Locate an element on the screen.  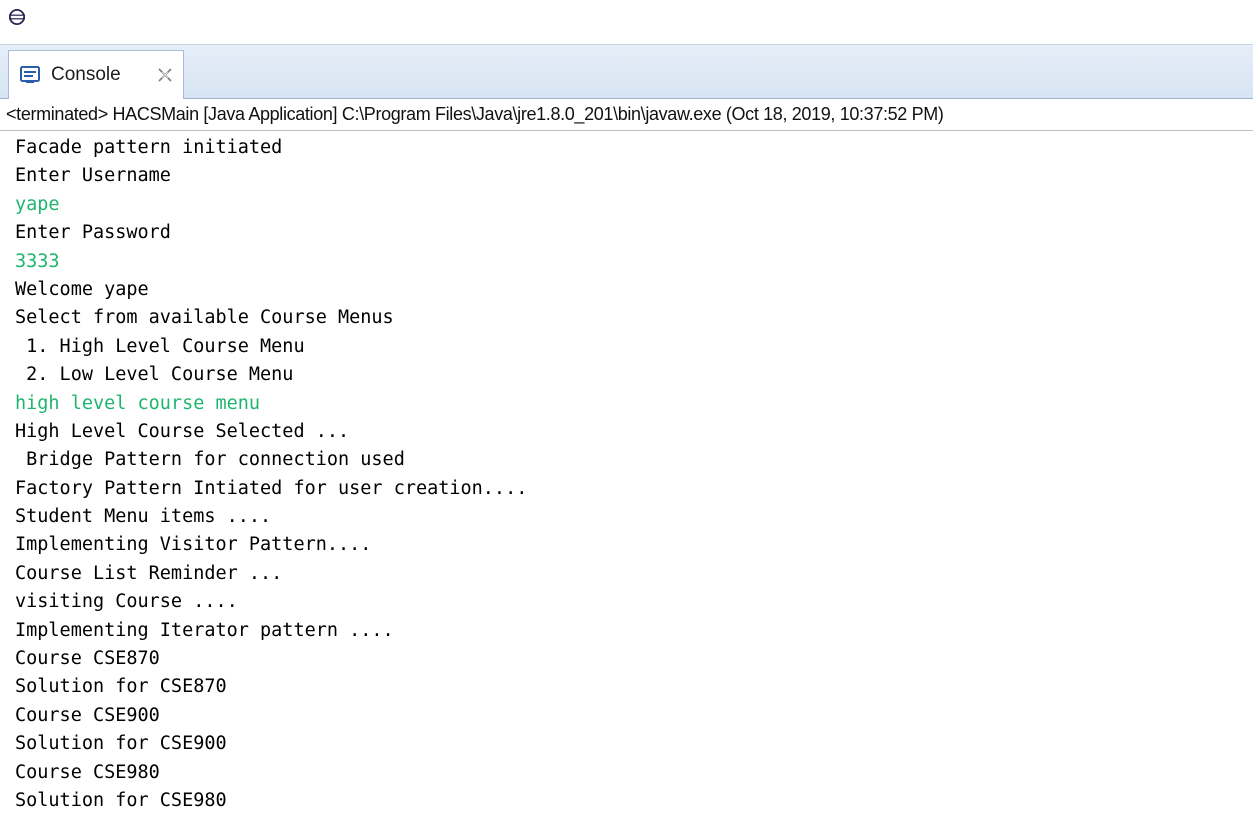
tab-console: Console is located at coordinates (96, 75).